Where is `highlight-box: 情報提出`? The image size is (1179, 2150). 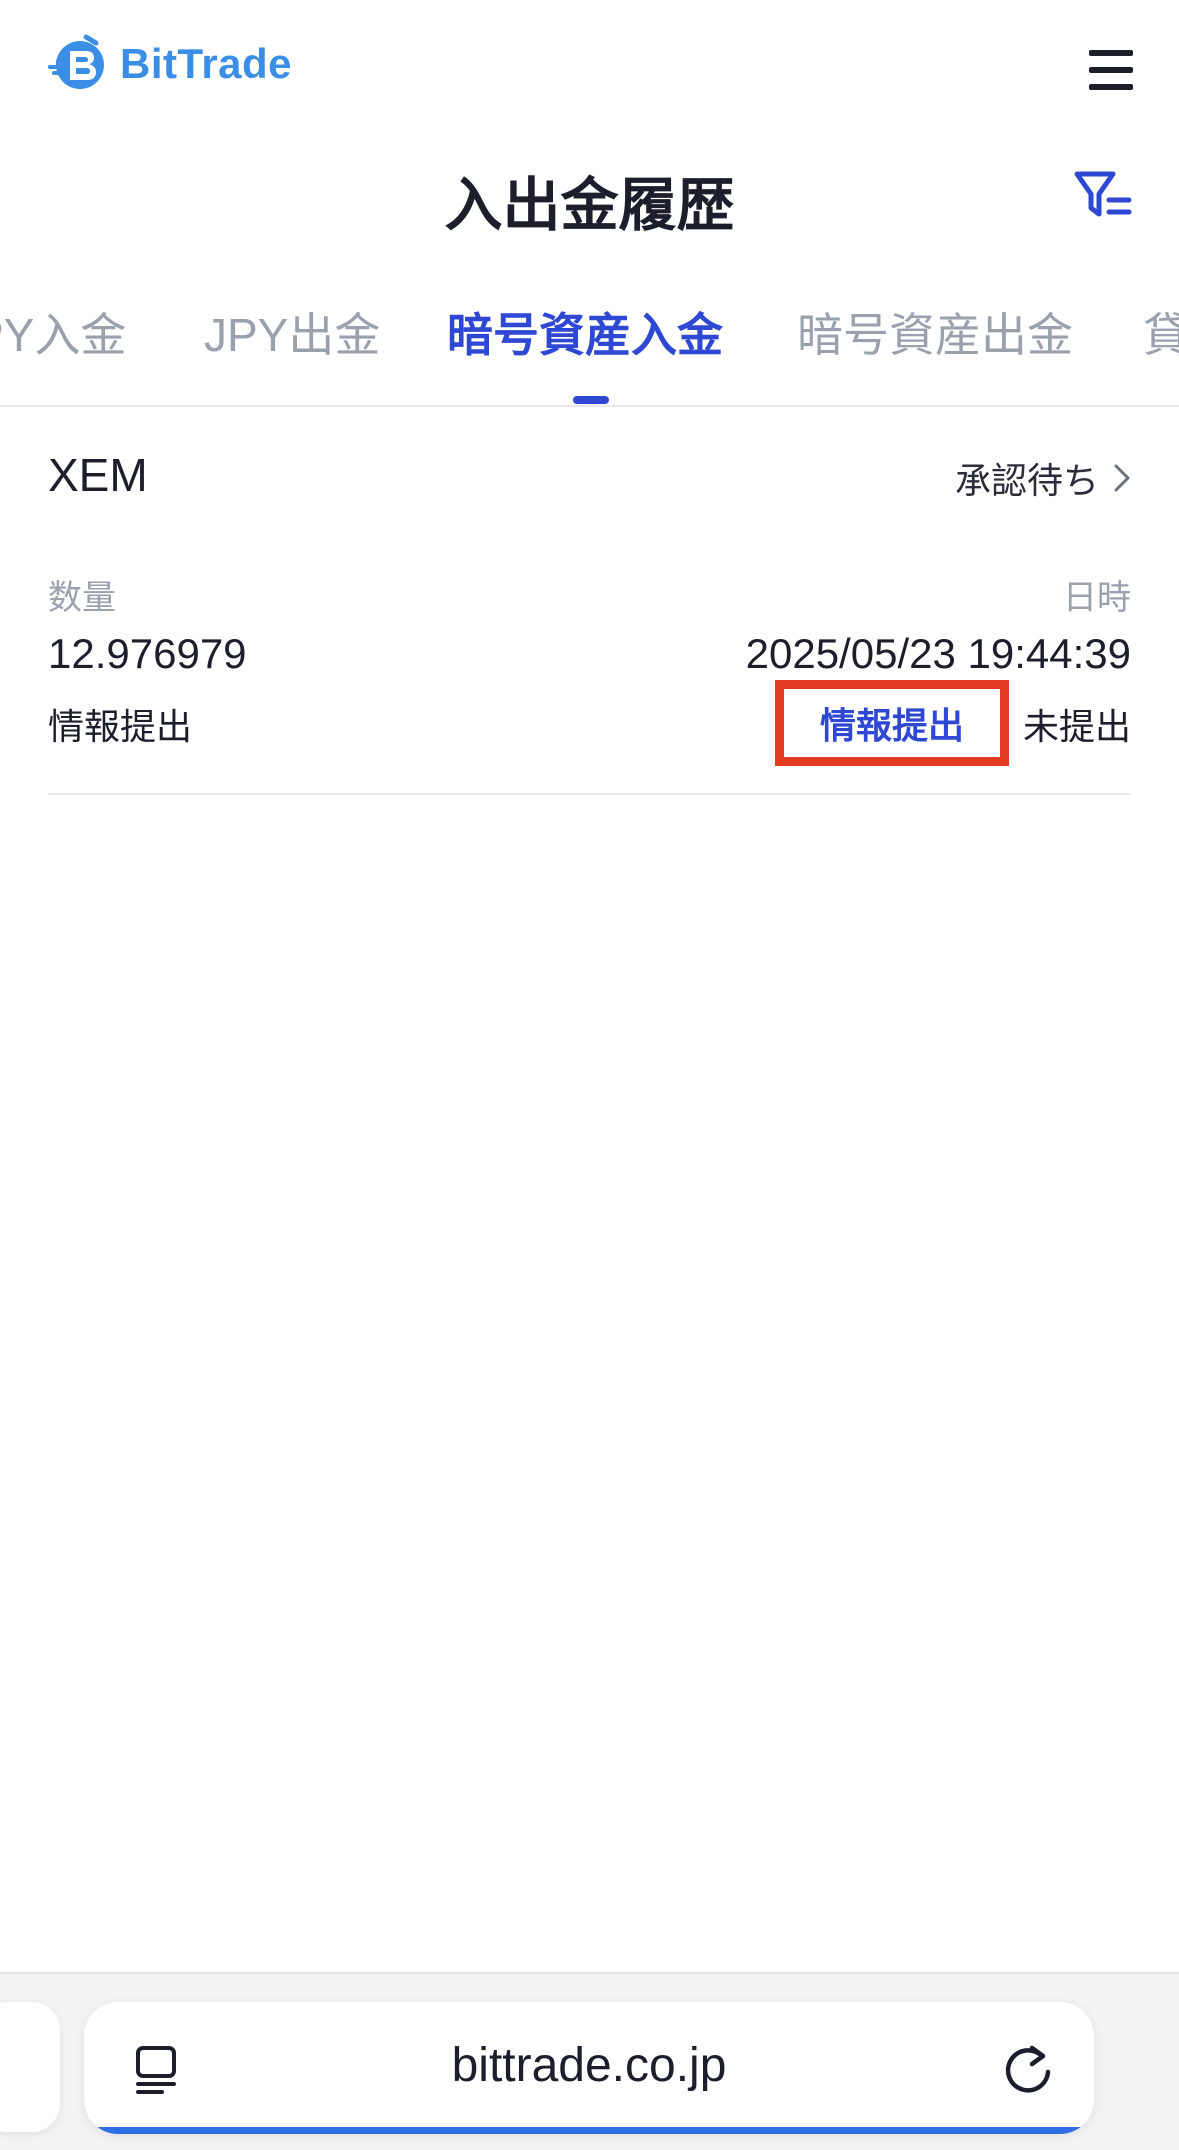 highlight-box: 情報提出 is located at coordinates (892, 723).